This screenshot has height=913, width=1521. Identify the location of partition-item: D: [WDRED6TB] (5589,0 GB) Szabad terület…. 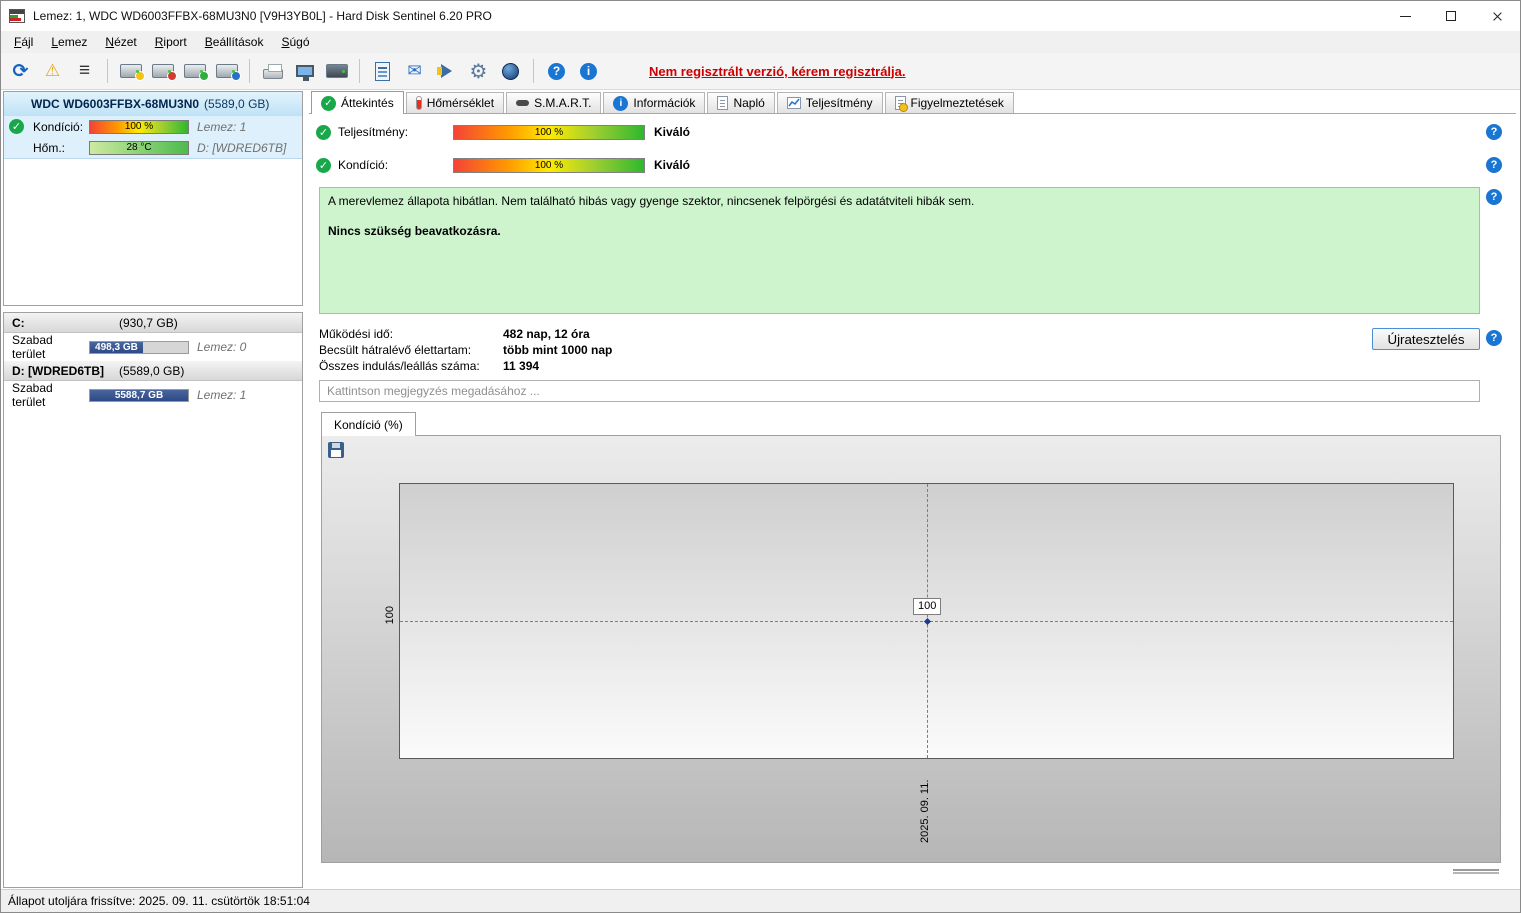
(153, 385).